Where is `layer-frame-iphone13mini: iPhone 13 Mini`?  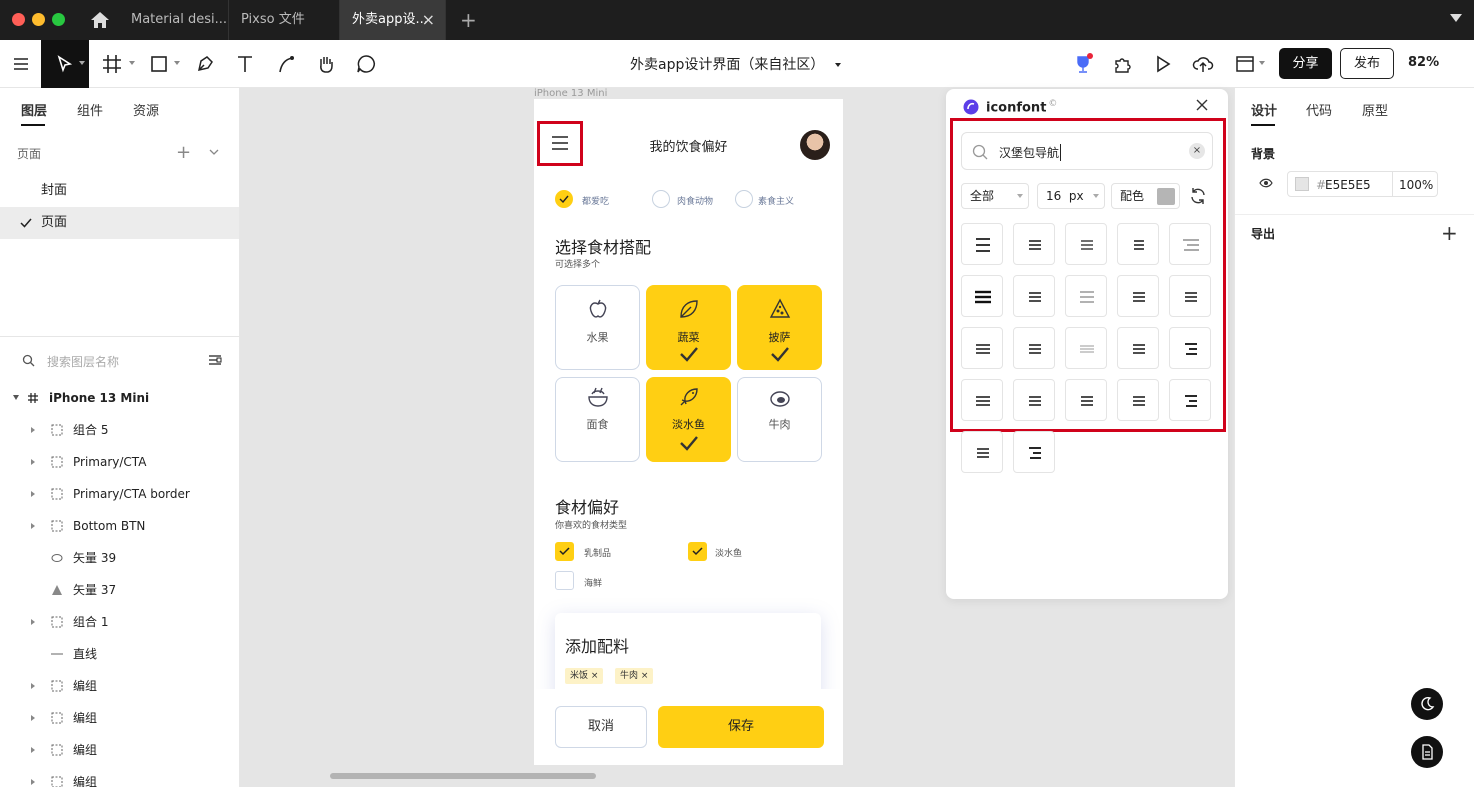 layer-frame-iphone13mini: iPhone 13 Mini is located at coordinates (119, 398).